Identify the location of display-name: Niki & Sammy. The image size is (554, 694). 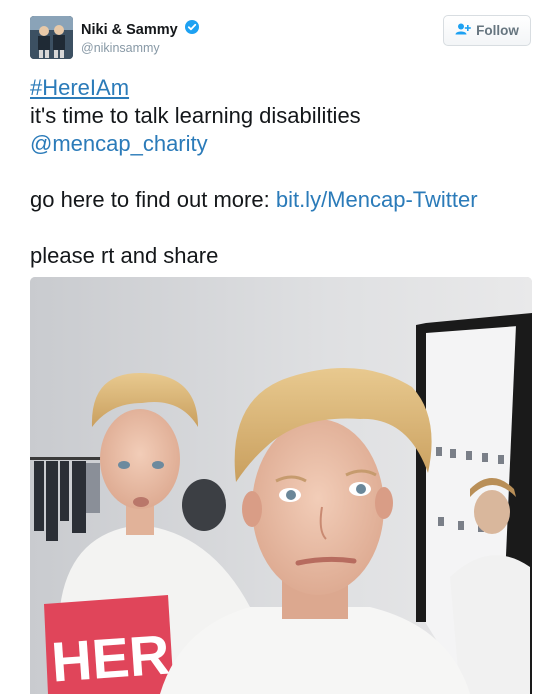
(129, 30).